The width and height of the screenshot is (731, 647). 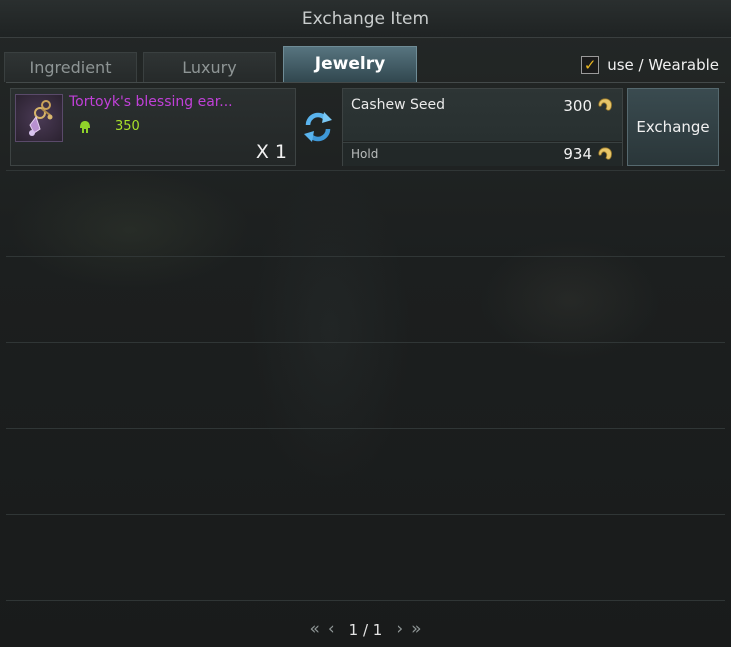 I want to click on chevron-right-icon: ›, so click(x=399, y=629).